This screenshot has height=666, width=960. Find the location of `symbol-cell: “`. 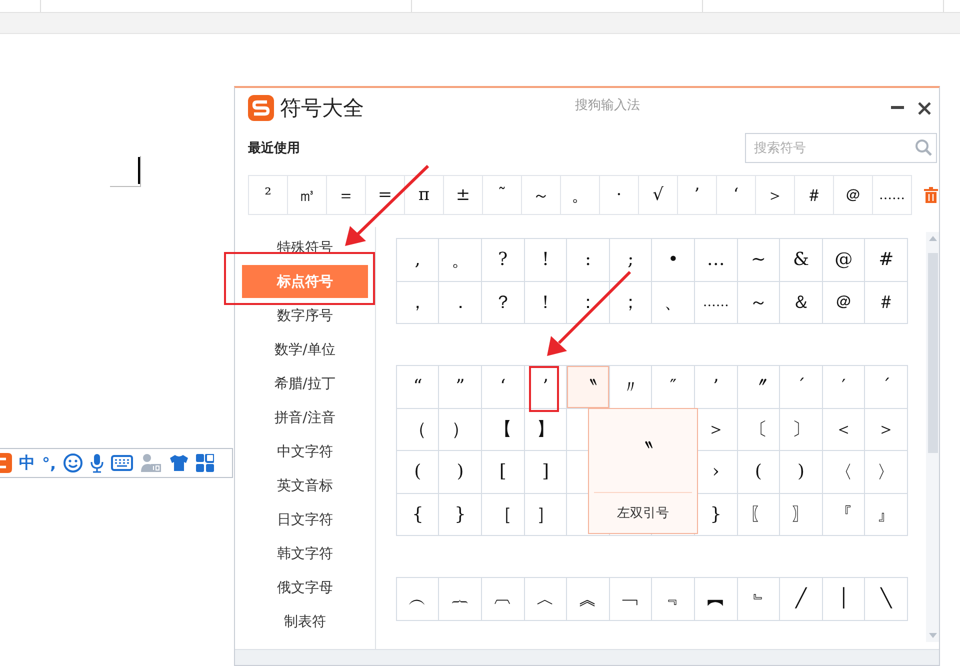

symbol-cell: “ is located at coordinates (417, 387).